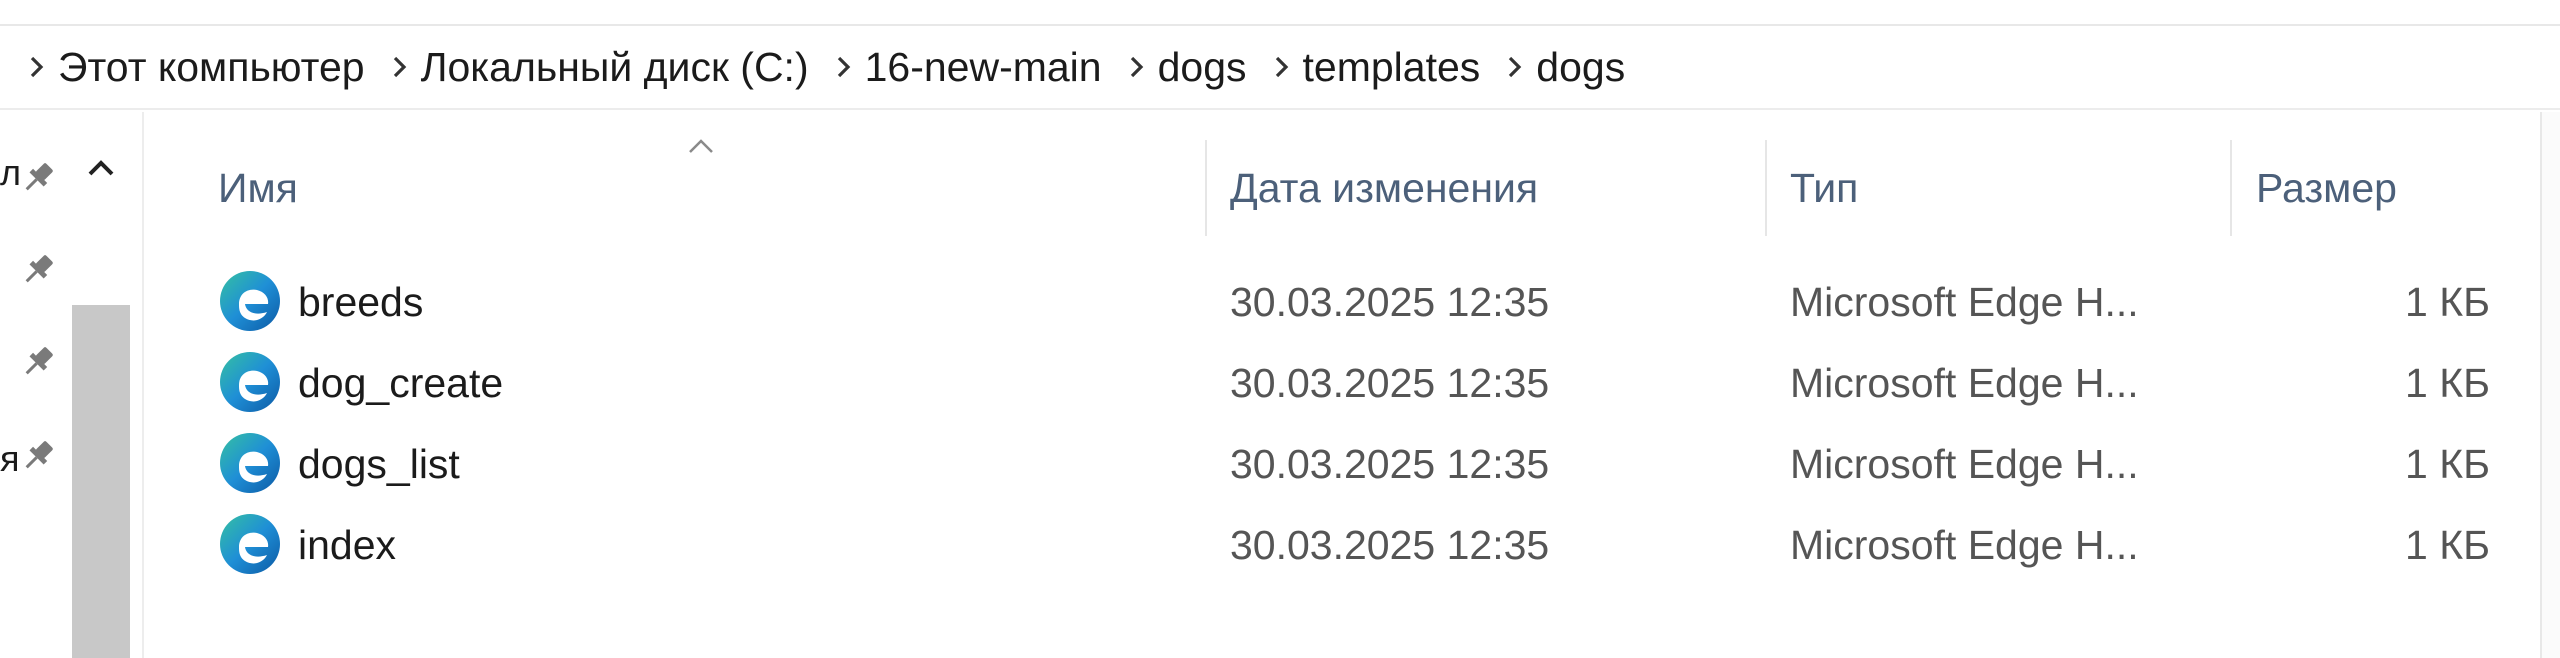 The width and height of the screenshot is (2560, 658). I want to click on nav-item-label-cut: я, so click(10, 459).